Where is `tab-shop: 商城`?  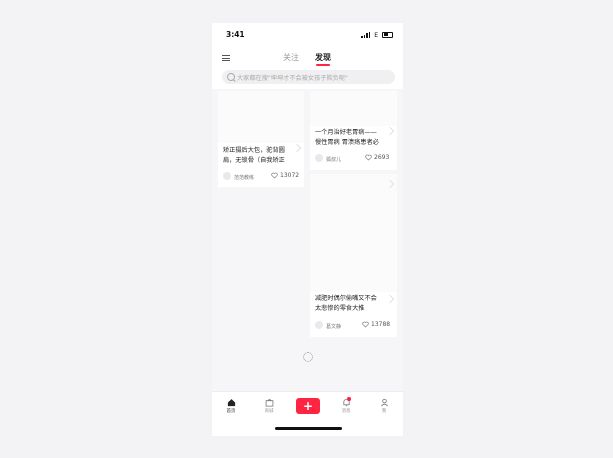
tab-shop: 商城 is located at coordinates (269, 406).